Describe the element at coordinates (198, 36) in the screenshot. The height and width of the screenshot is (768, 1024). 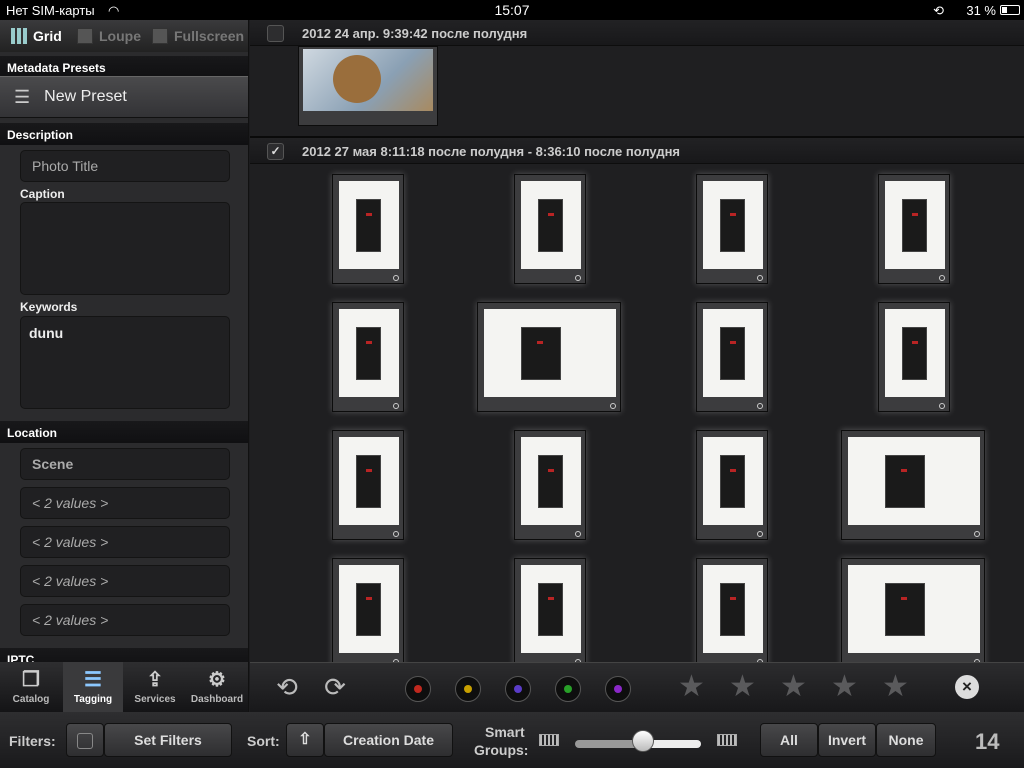
I see `fullscreen-mode-button: Fullscreen` at that location.